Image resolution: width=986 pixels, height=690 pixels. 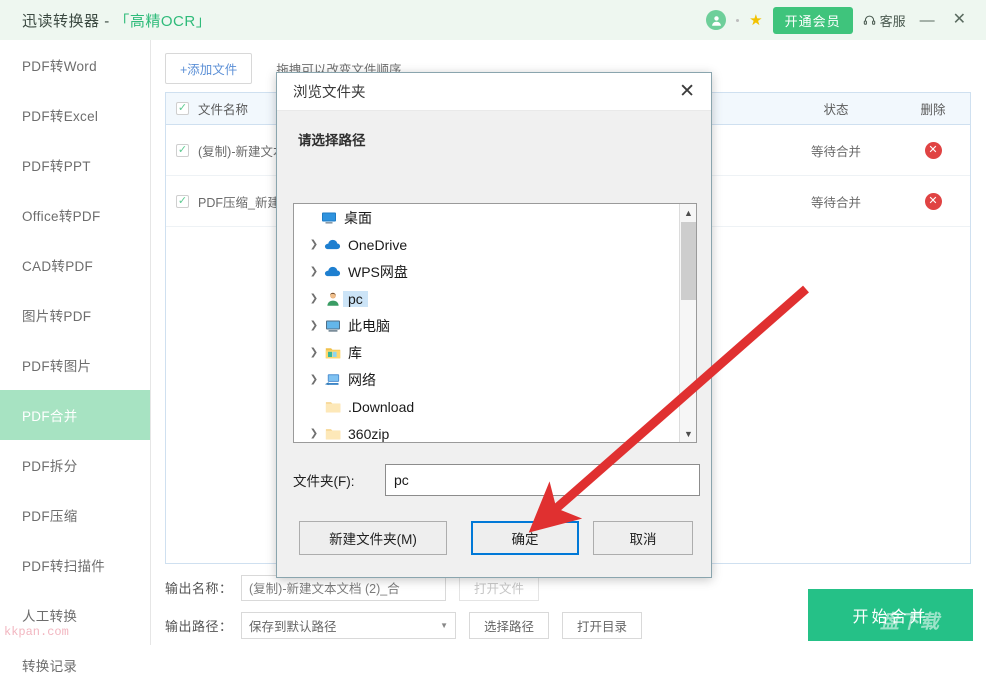 What do you see at coordinates (499, 587) in the screenshot?
I see `open-file-button: 打开文件` at bounding box center [499, 587].